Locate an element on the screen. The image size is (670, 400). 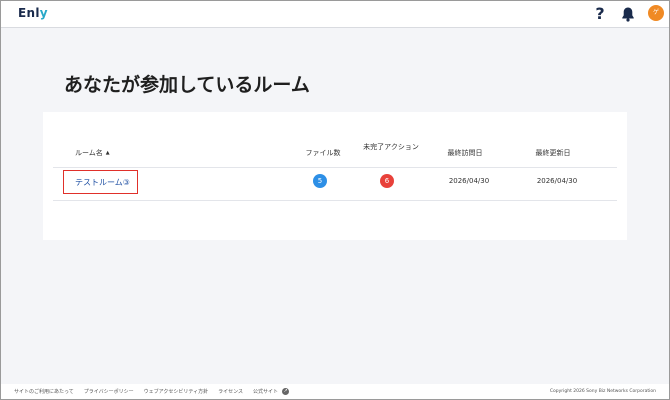
user-avatar: ゲ is located at coordinates (656, 13).